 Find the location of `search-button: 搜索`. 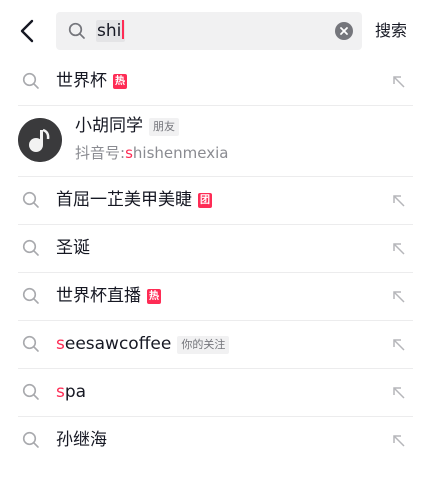

search-button: 搜索 is located at coordinates (391, 31).